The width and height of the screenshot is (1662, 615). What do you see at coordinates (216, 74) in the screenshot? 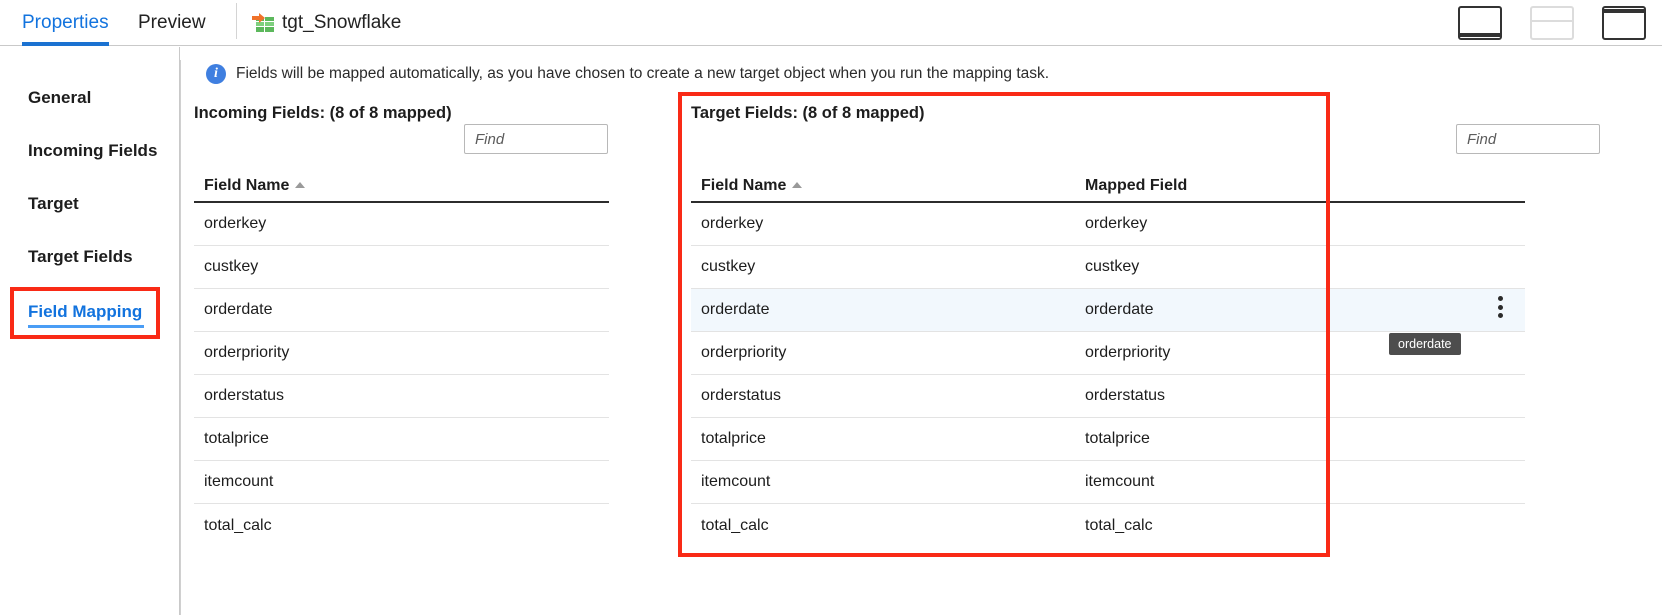
I see `info-icon: i` at bounding box center [216, 74].